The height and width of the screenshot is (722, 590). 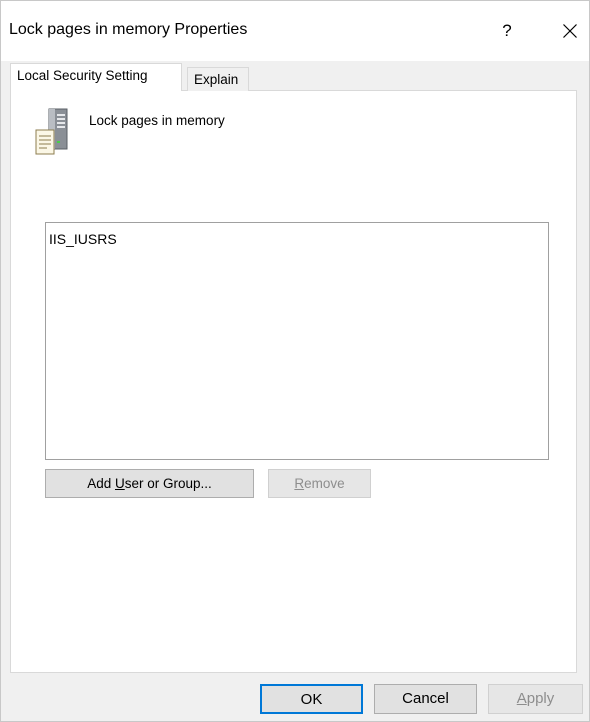 What do you see at coordinates (324, 483) in the screenshot?
I see `button-label: emove` at bounding box center [324, 483].